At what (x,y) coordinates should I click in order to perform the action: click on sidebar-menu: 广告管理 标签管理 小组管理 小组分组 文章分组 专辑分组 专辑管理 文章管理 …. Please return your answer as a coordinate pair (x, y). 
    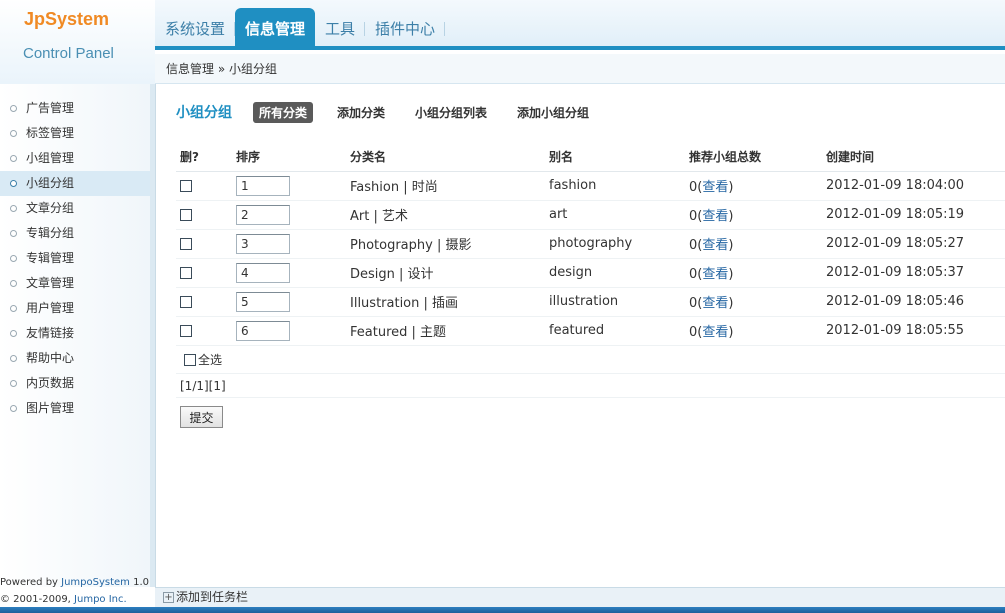
    Looking at the image, I should click on (75, 258).